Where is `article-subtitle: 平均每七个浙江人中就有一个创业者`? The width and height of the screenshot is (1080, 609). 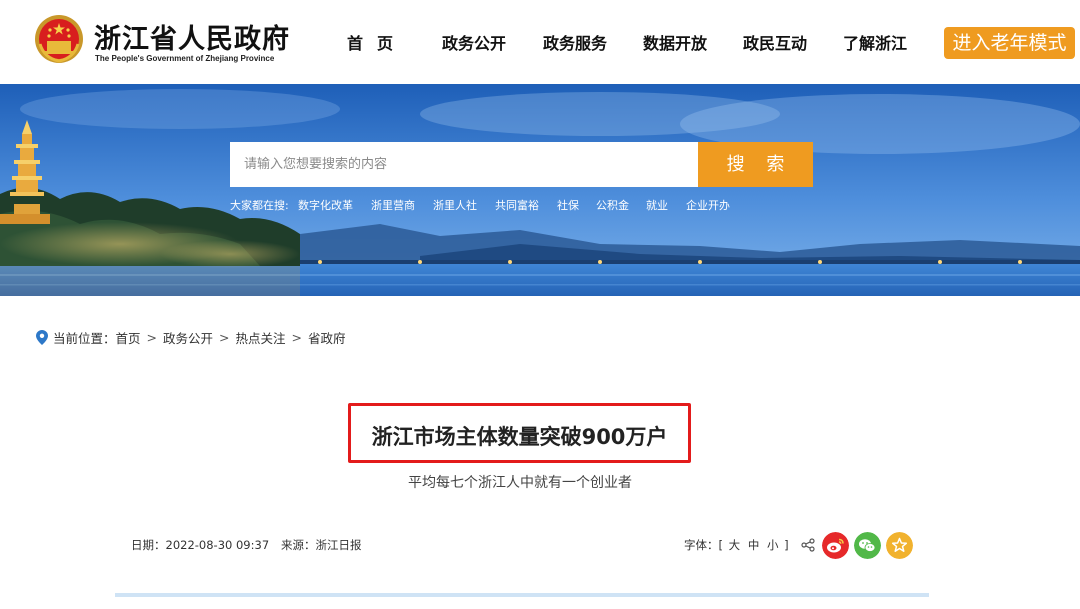
article-subtitle: 平均每七个浙江人中就有一个创业者 is located at coordinates (520, 483).